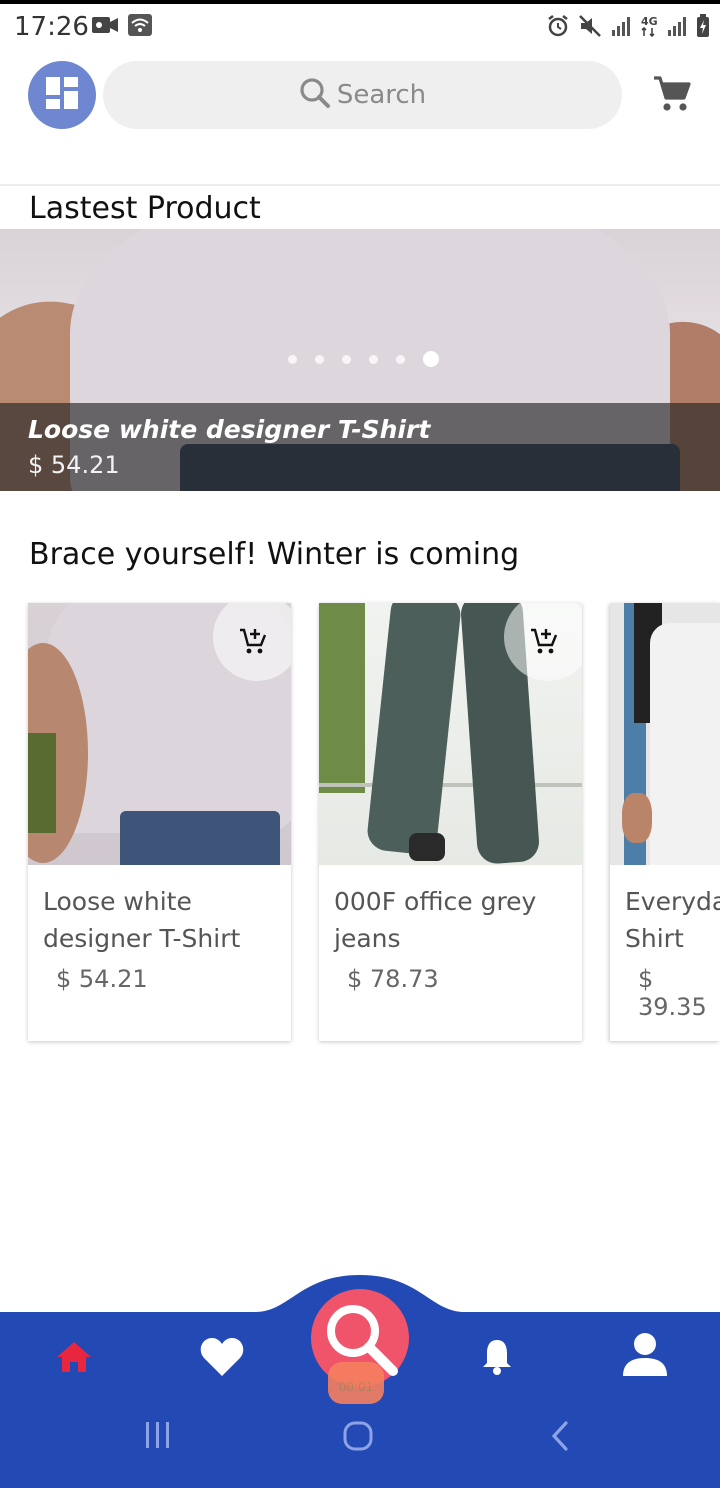 This screenshot has height=1488, width=720. I want to click on video-camera-icon, so click(105, 27).